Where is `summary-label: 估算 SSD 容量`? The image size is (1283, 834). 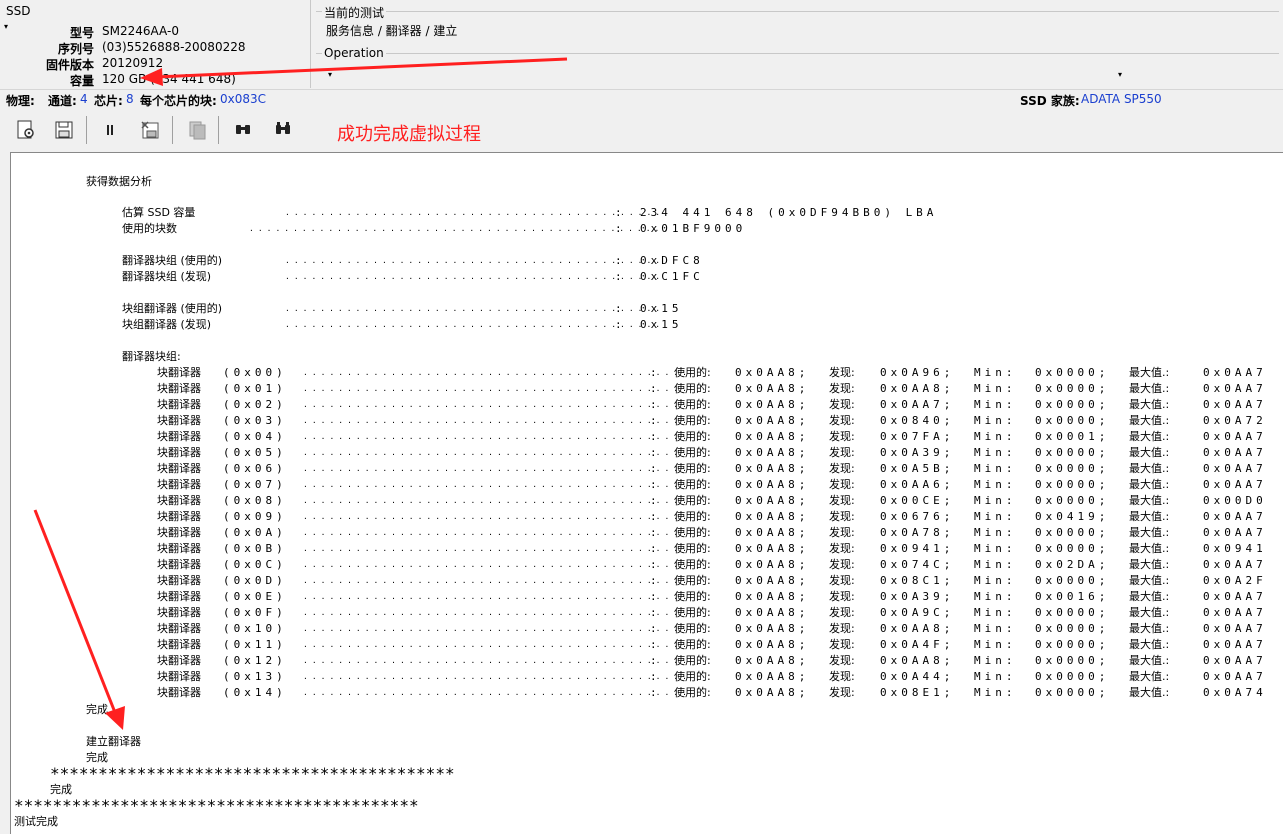 summary-label: 估算 SSD 容量 is located at coordinates (159, 212).